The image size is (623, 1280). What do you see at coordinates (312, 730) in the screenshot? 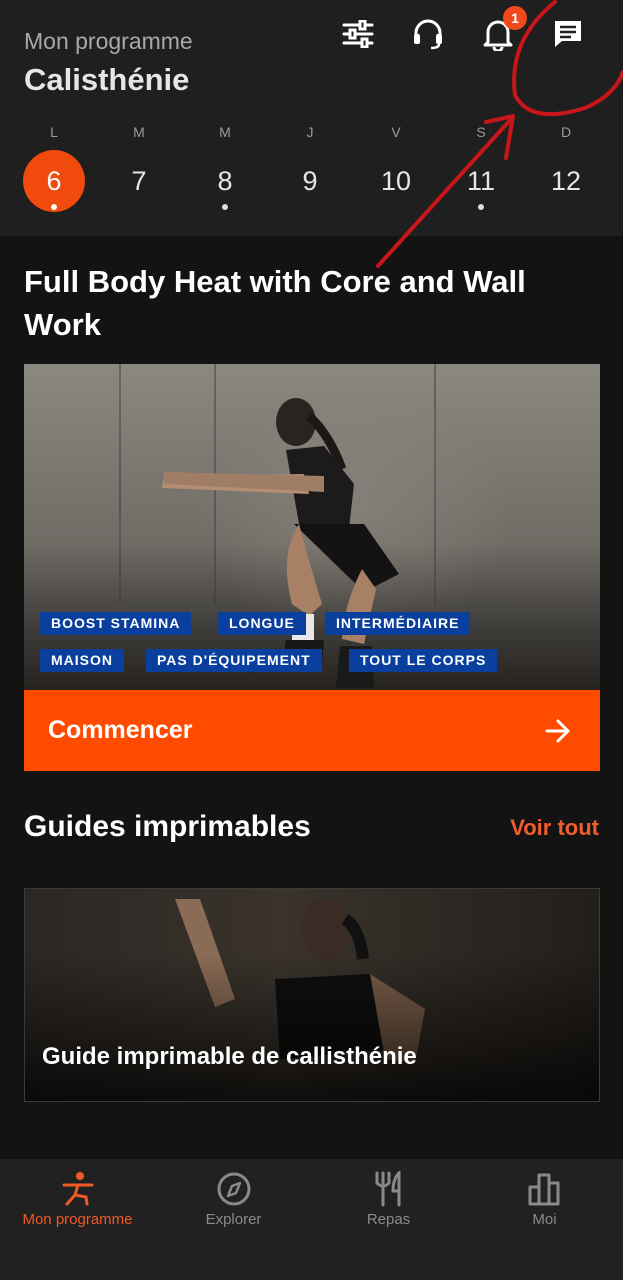
I see `start-workout-button: Commencer` at bounding box center [312, 730].